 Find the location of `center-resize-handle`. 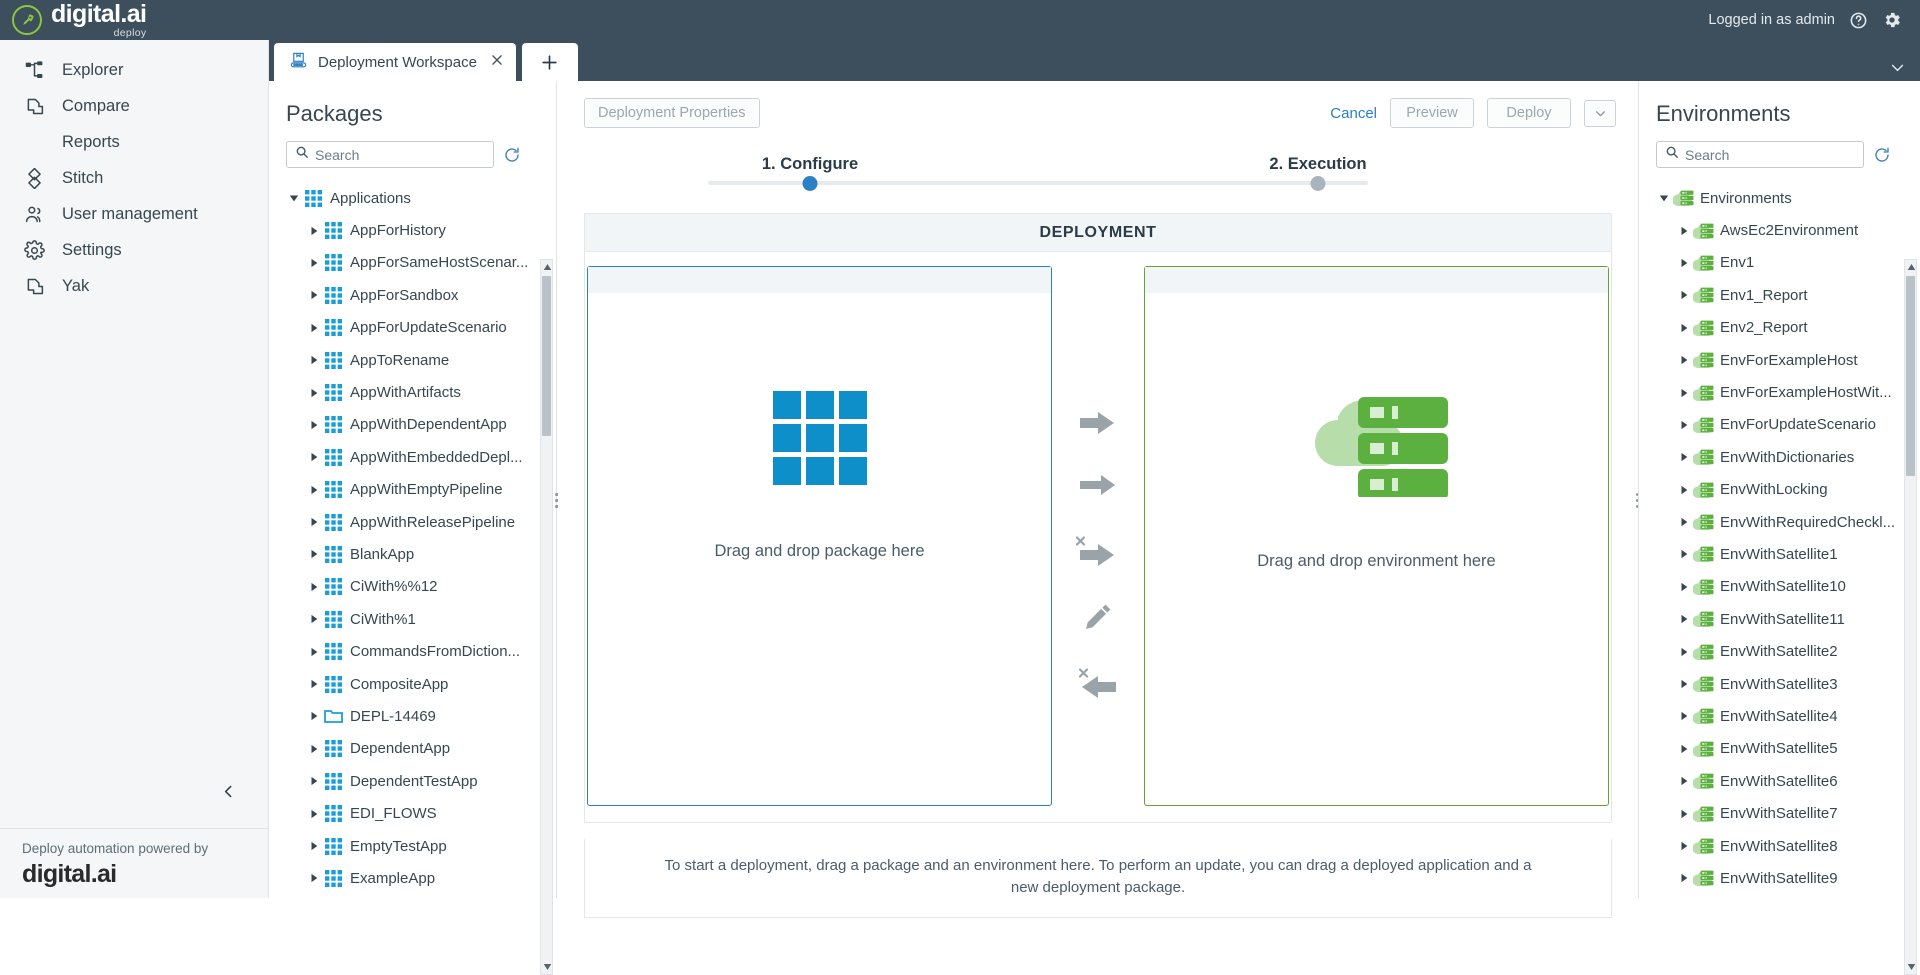

center-resize-handle is located at coordinates (556, 500).